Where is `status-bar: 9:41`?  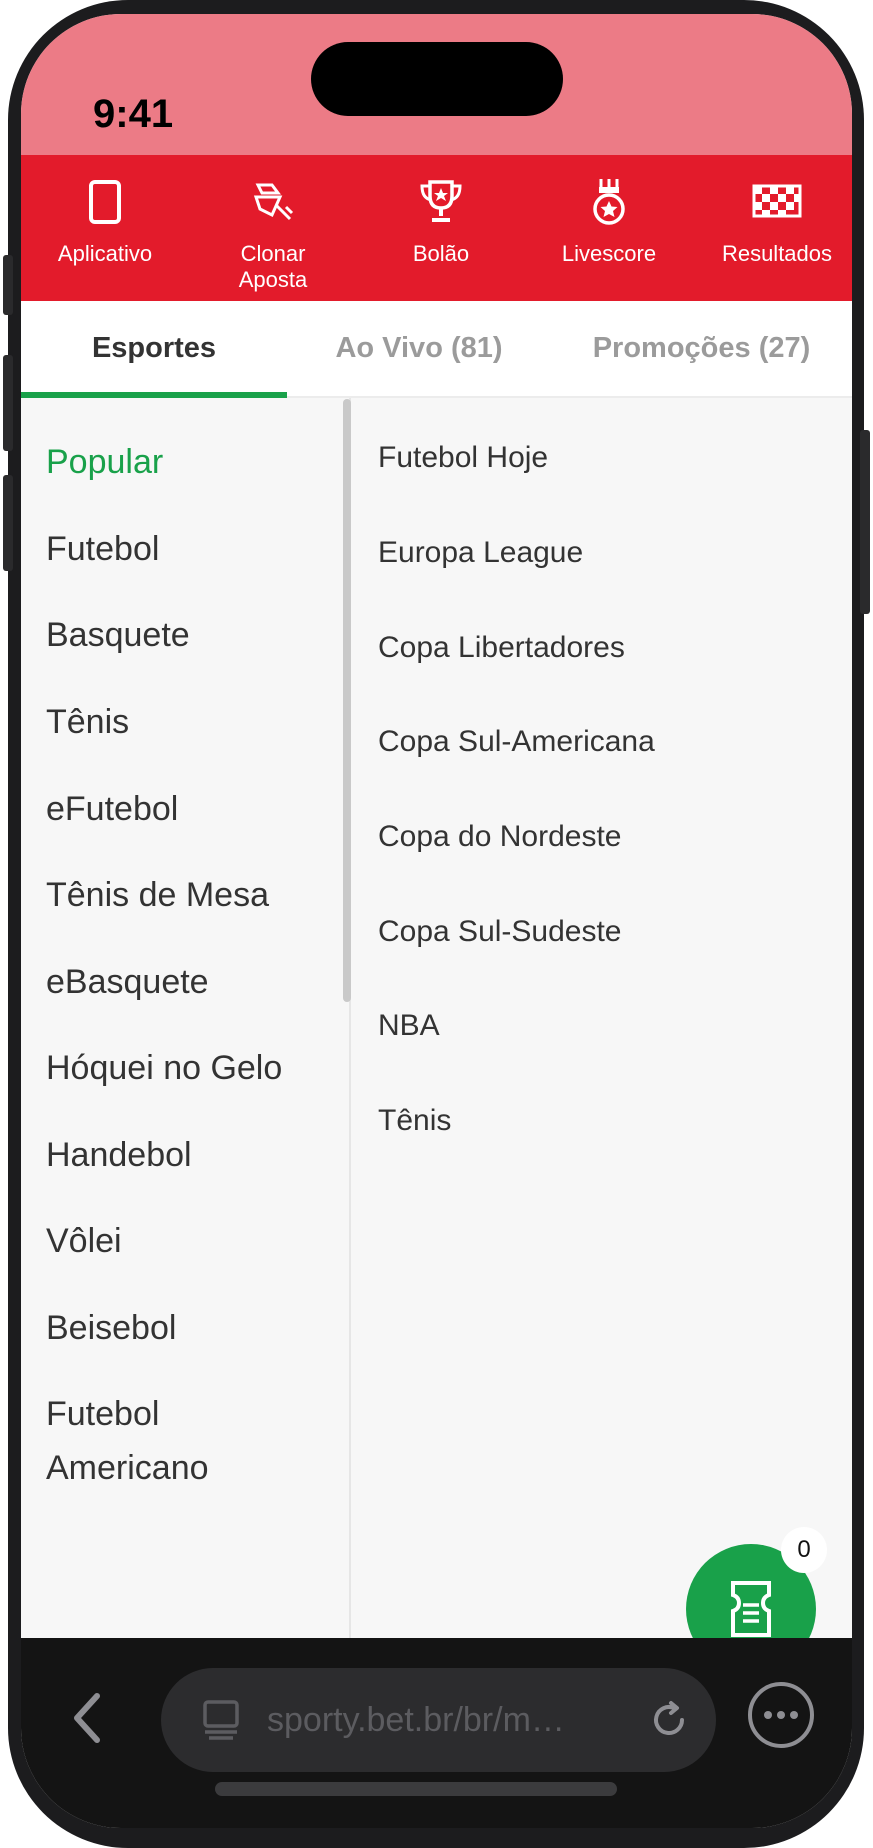
status-bar: 9:41 is located at coordinates (436, 84).